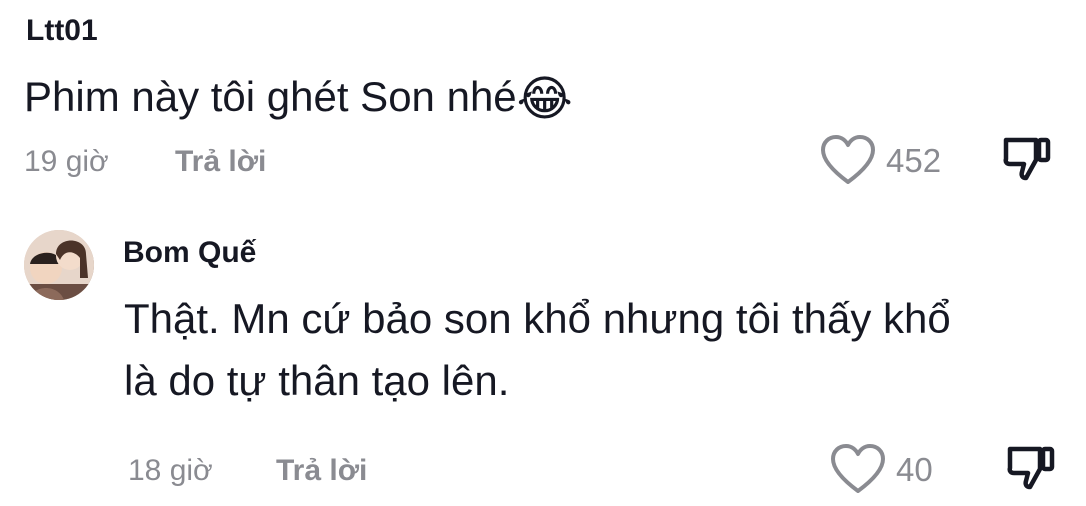  Describe the element at coordinates (914, 469) in the screenshot. I see `like-count: 40` at that location.